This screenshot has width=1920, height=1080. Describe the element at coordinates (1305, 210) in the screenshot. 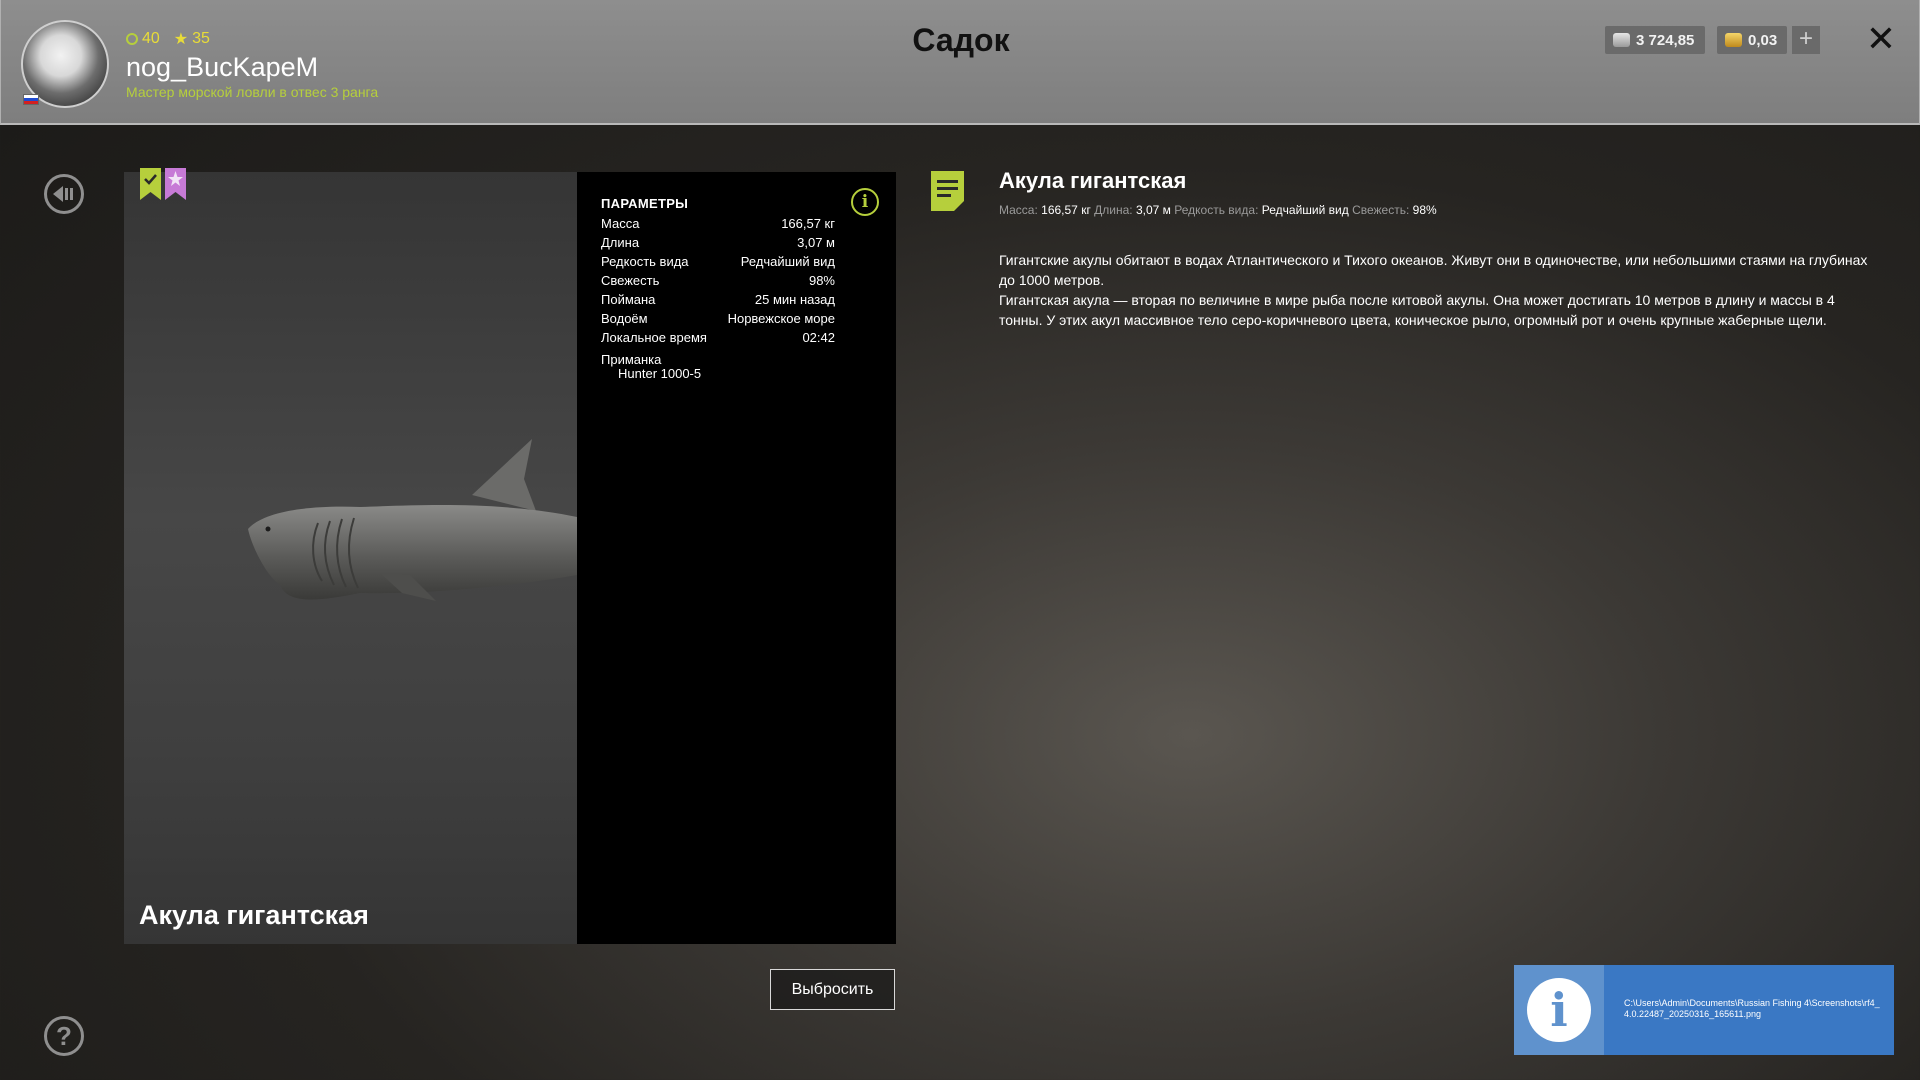

I see `stat-rarity-value: Редчайший вид` at that location.